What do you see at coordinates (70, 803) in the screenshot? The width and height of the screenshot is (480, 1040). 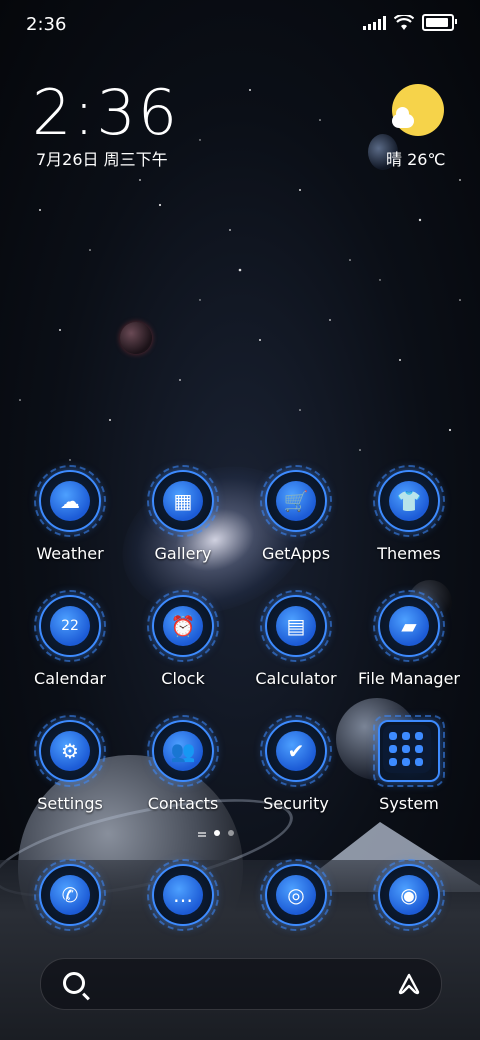 I see `app-label: Settings` at bounding box center [70, 803].